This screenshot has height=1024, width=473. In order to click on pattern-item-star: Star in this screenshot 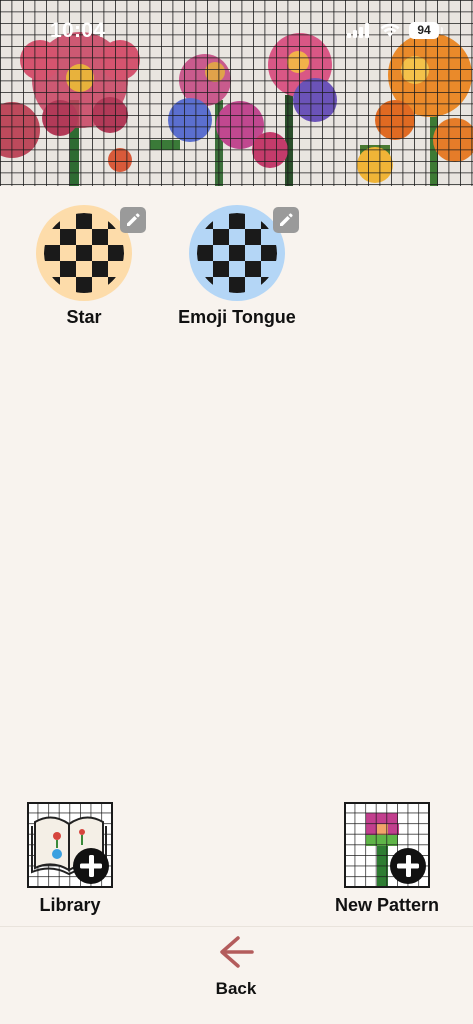, I will do `click(91, 266)`.